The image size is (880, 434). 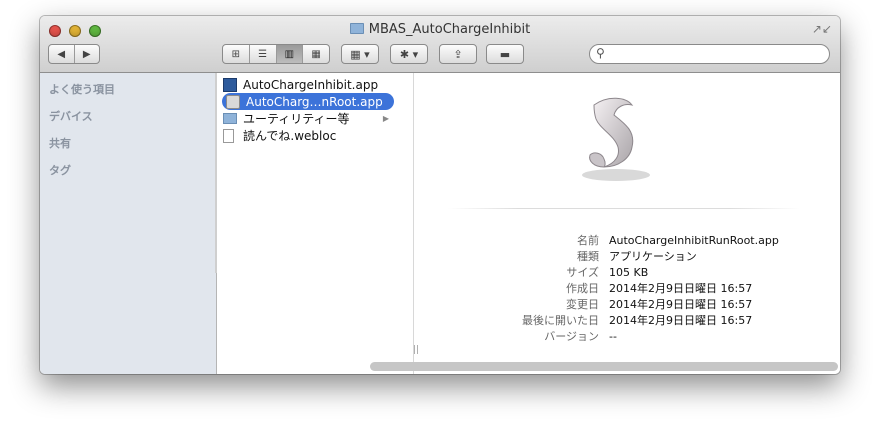 I want to click on fullscreen-icon: ↗↙, so click(x=822, y=29).